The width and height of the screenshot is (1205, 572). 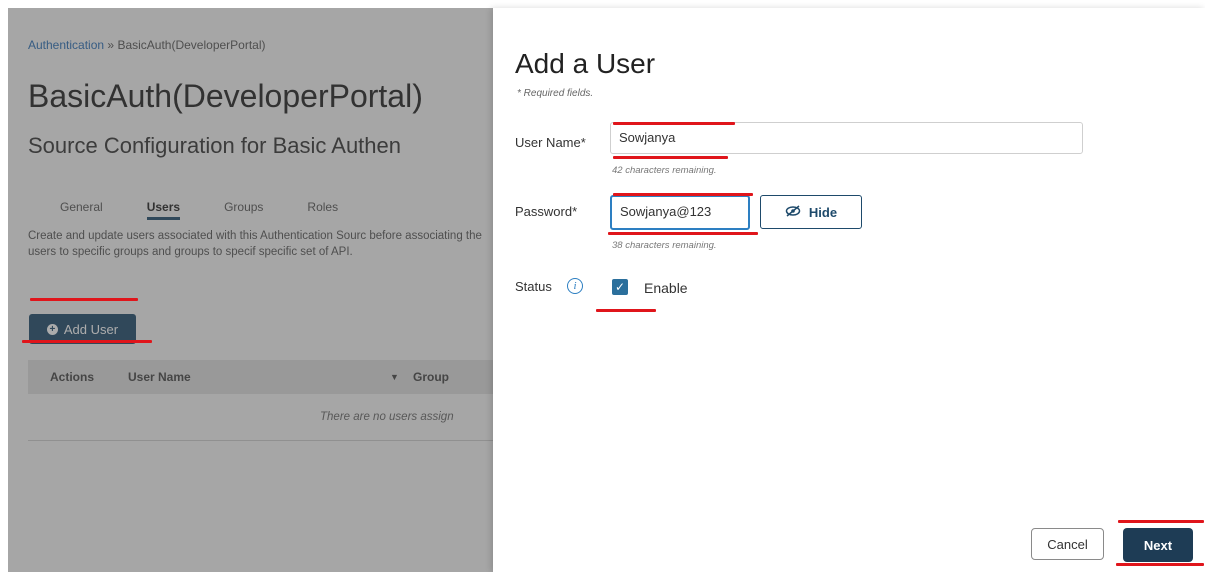 I want to click on enable-checkbox: ✓, so click(x=620, y=287).